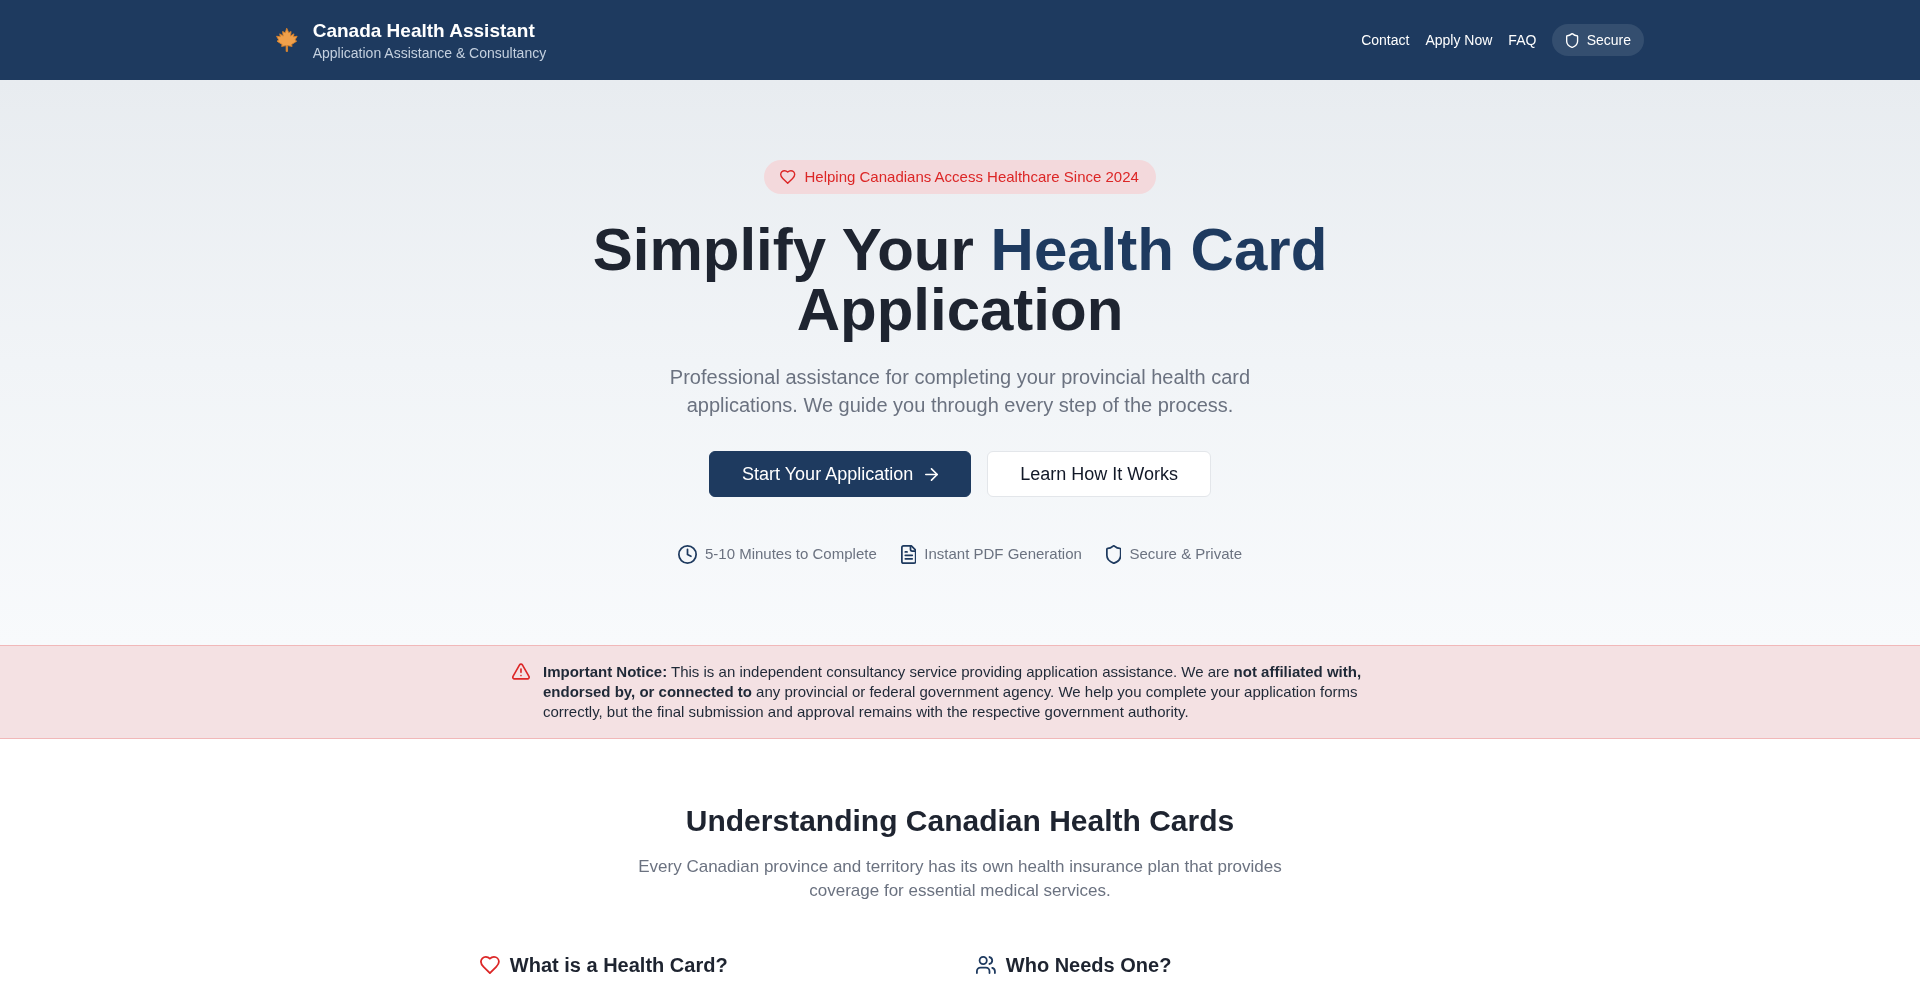  I want to click on feature-label: Secure & Private, so click(1185, 554).